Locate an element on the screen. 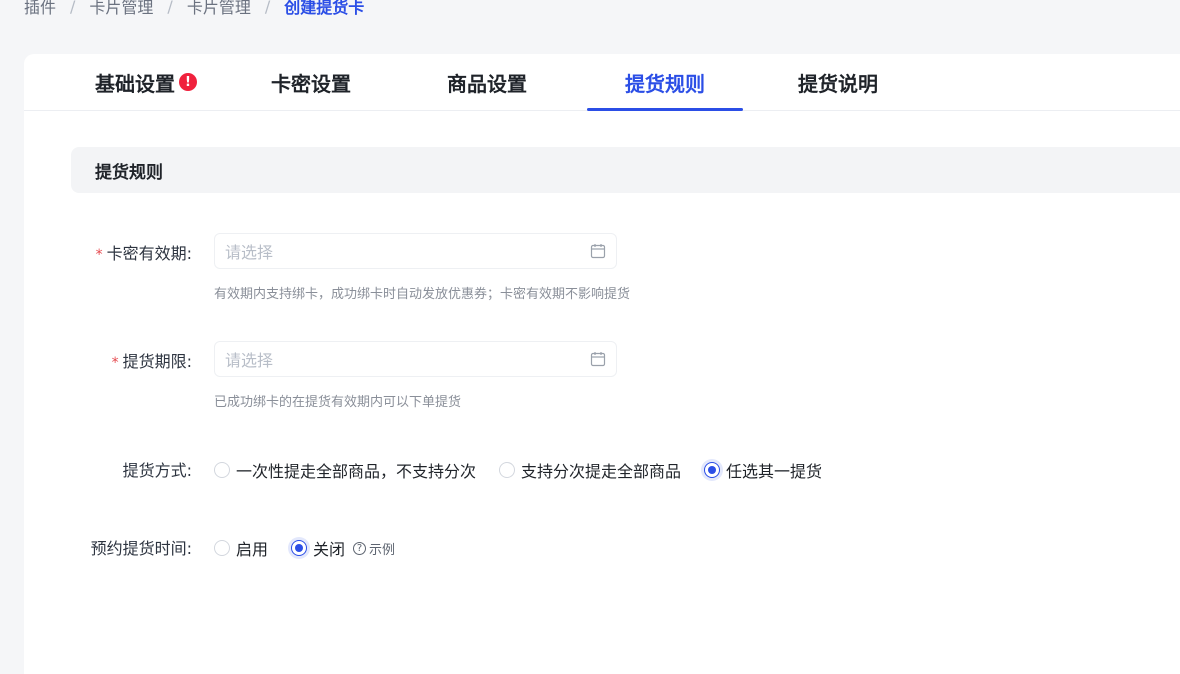 This screenshot has width=1180, height=674. active-tab-indicator is located at coordinates (665, 109).